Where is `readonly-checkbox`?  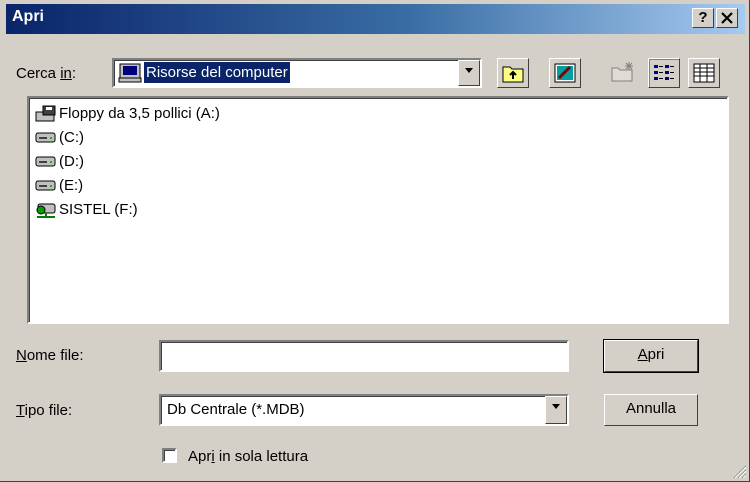 readonly-checkbox is located at coordinates (169, 455).